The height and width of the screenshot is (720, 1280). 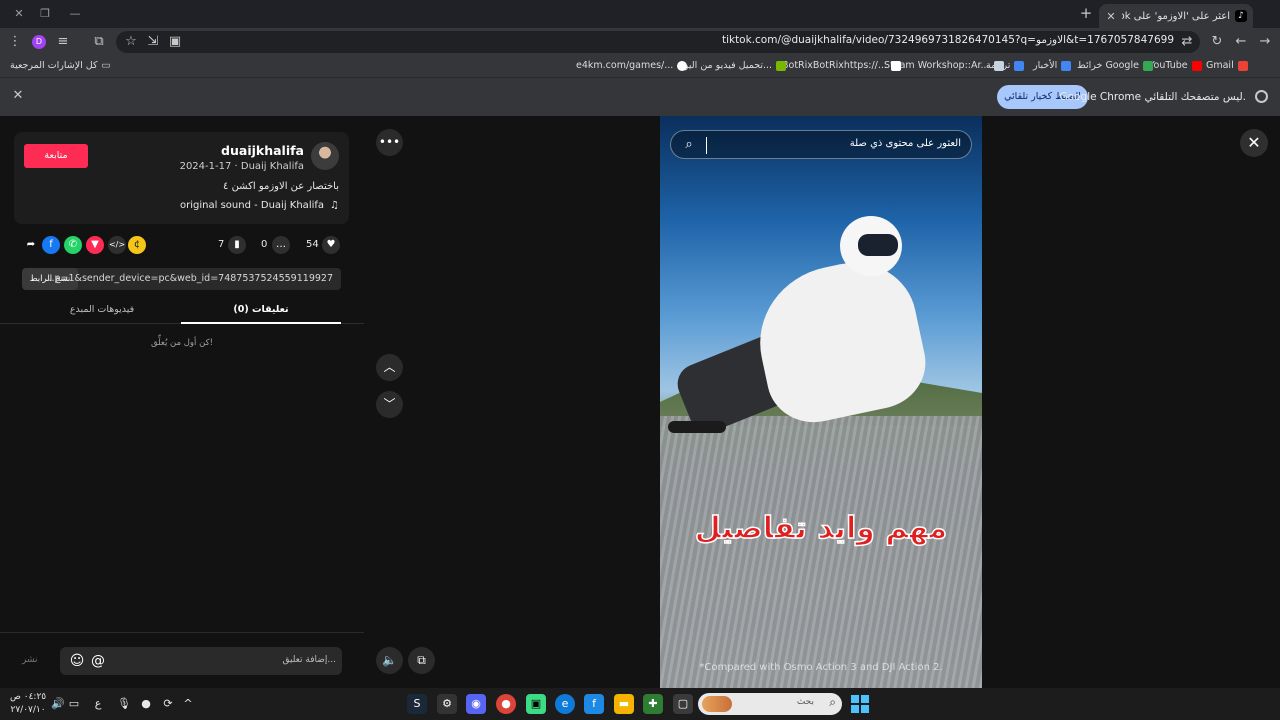 I want to click on floating-player-icon: ⧉, so click(x=421, y=660).